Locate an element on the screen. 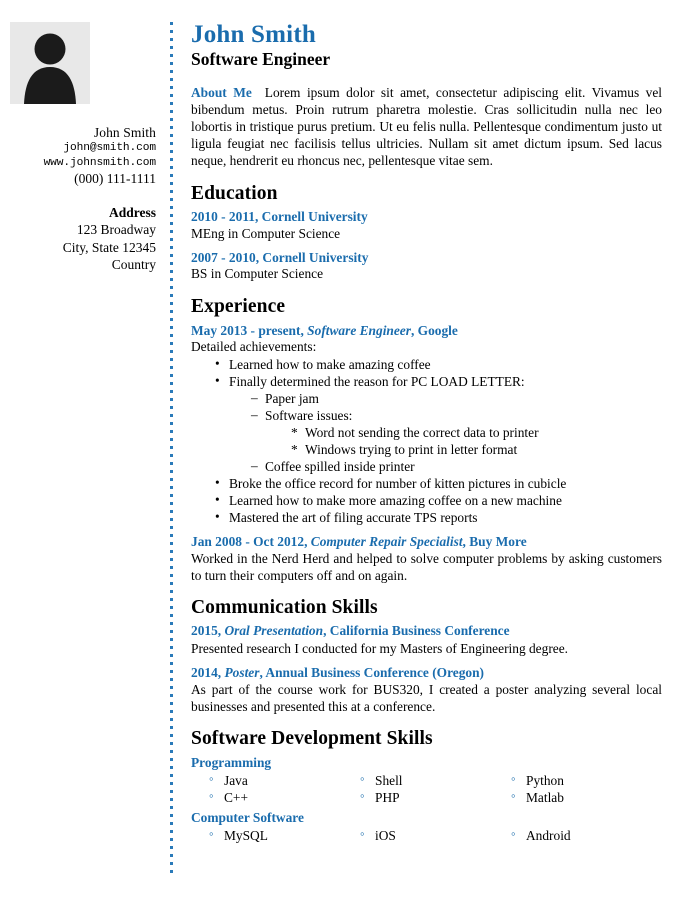 This screenshot has width=700, height=900. experience-role: Software Engineer is located at coordinates (359, 330).